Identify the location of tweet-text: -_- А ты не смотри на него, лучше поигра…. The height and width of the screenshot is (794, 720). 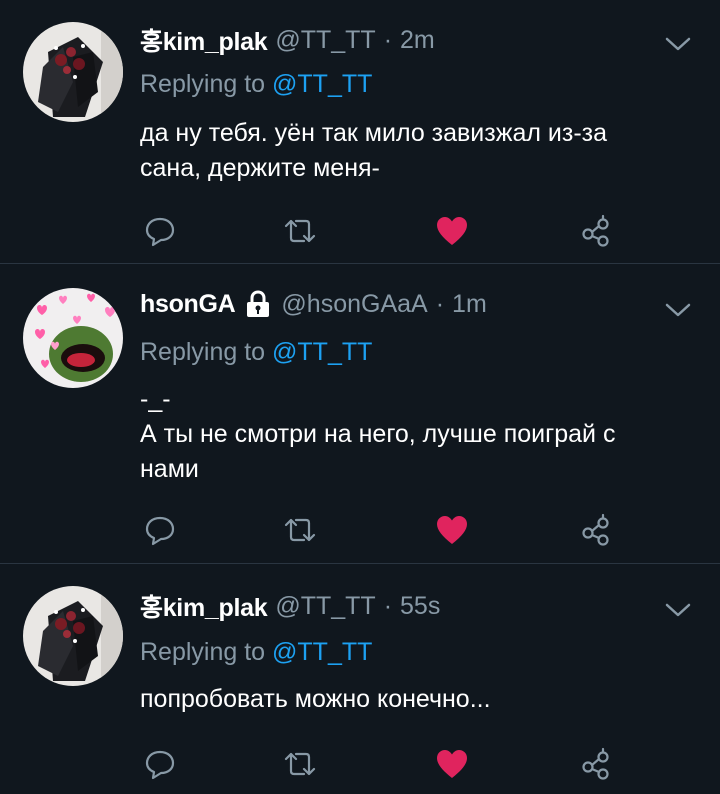
(378, 434).